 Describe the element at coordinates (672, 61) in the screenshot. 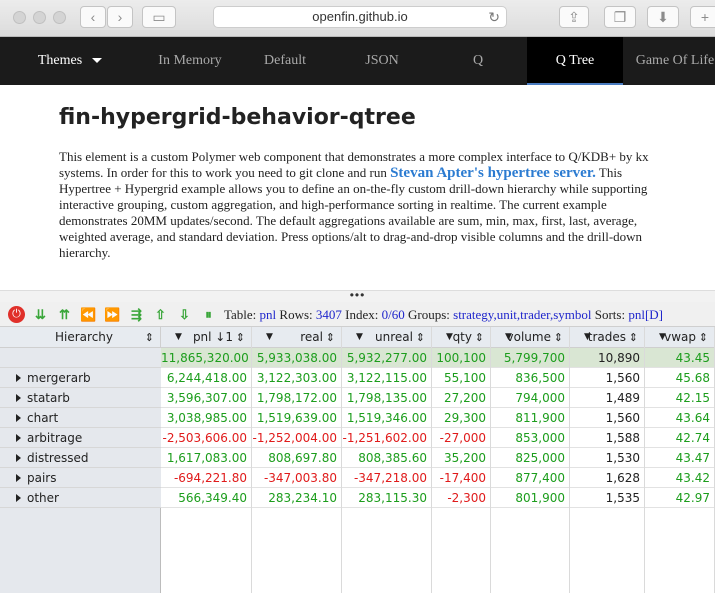

I see `tab-game-of-life: Game Of Life` at that location.